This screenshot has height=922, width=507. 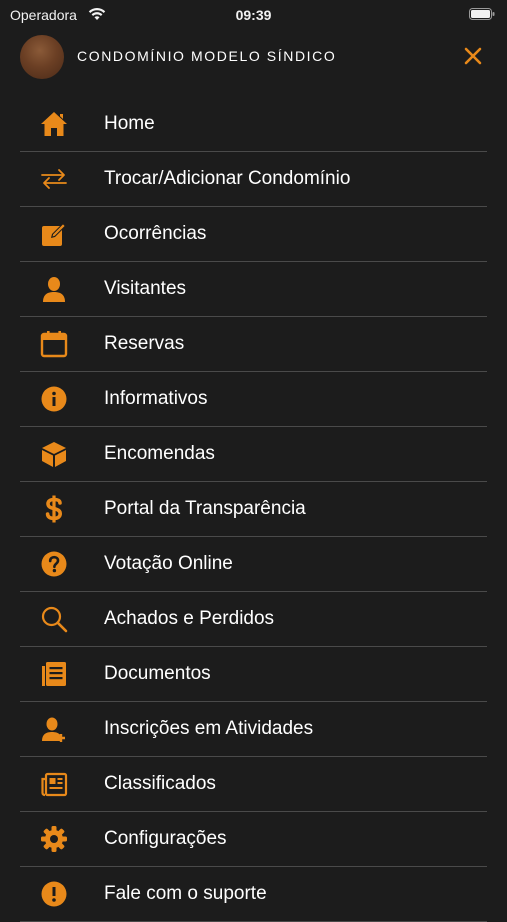 I want to click on menu-item-reservations: Reservas, so click(x=253, y=344).